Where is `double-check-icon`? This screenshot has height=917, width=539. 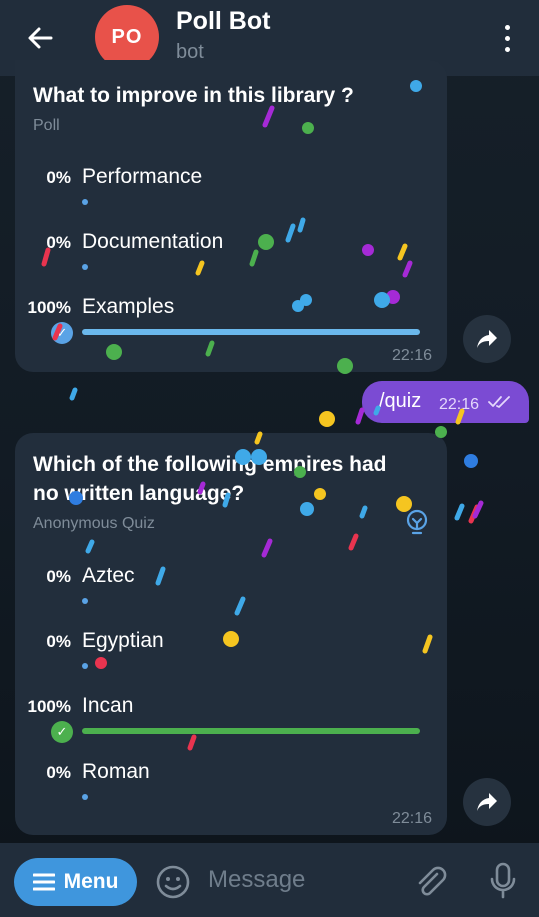
double-check-icon is located at coordinates (499, 402).